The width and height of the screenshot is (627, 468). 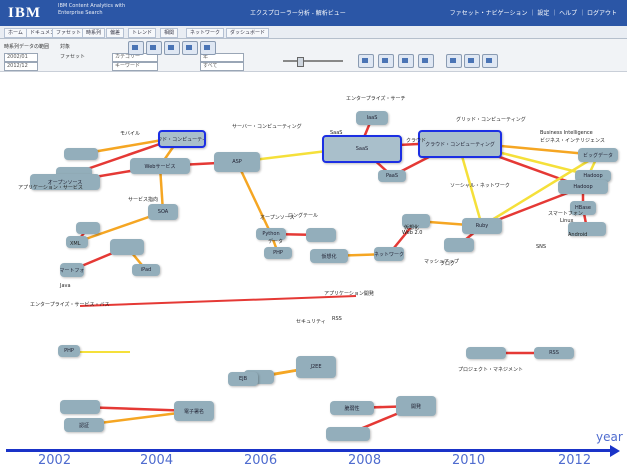 What do you see at coordinates (454, 61) in the screenshot?
I see `zoom-in-icon` at bounding box center [454, 61].